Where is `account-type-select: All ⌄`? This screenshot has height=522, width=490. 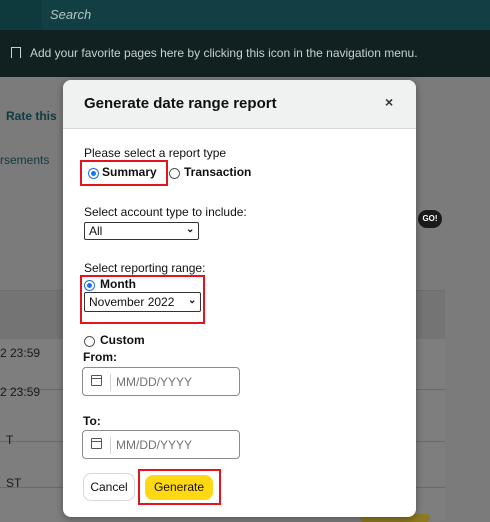 account-type-select: All ⌄ is located at coordinates (141, 231).